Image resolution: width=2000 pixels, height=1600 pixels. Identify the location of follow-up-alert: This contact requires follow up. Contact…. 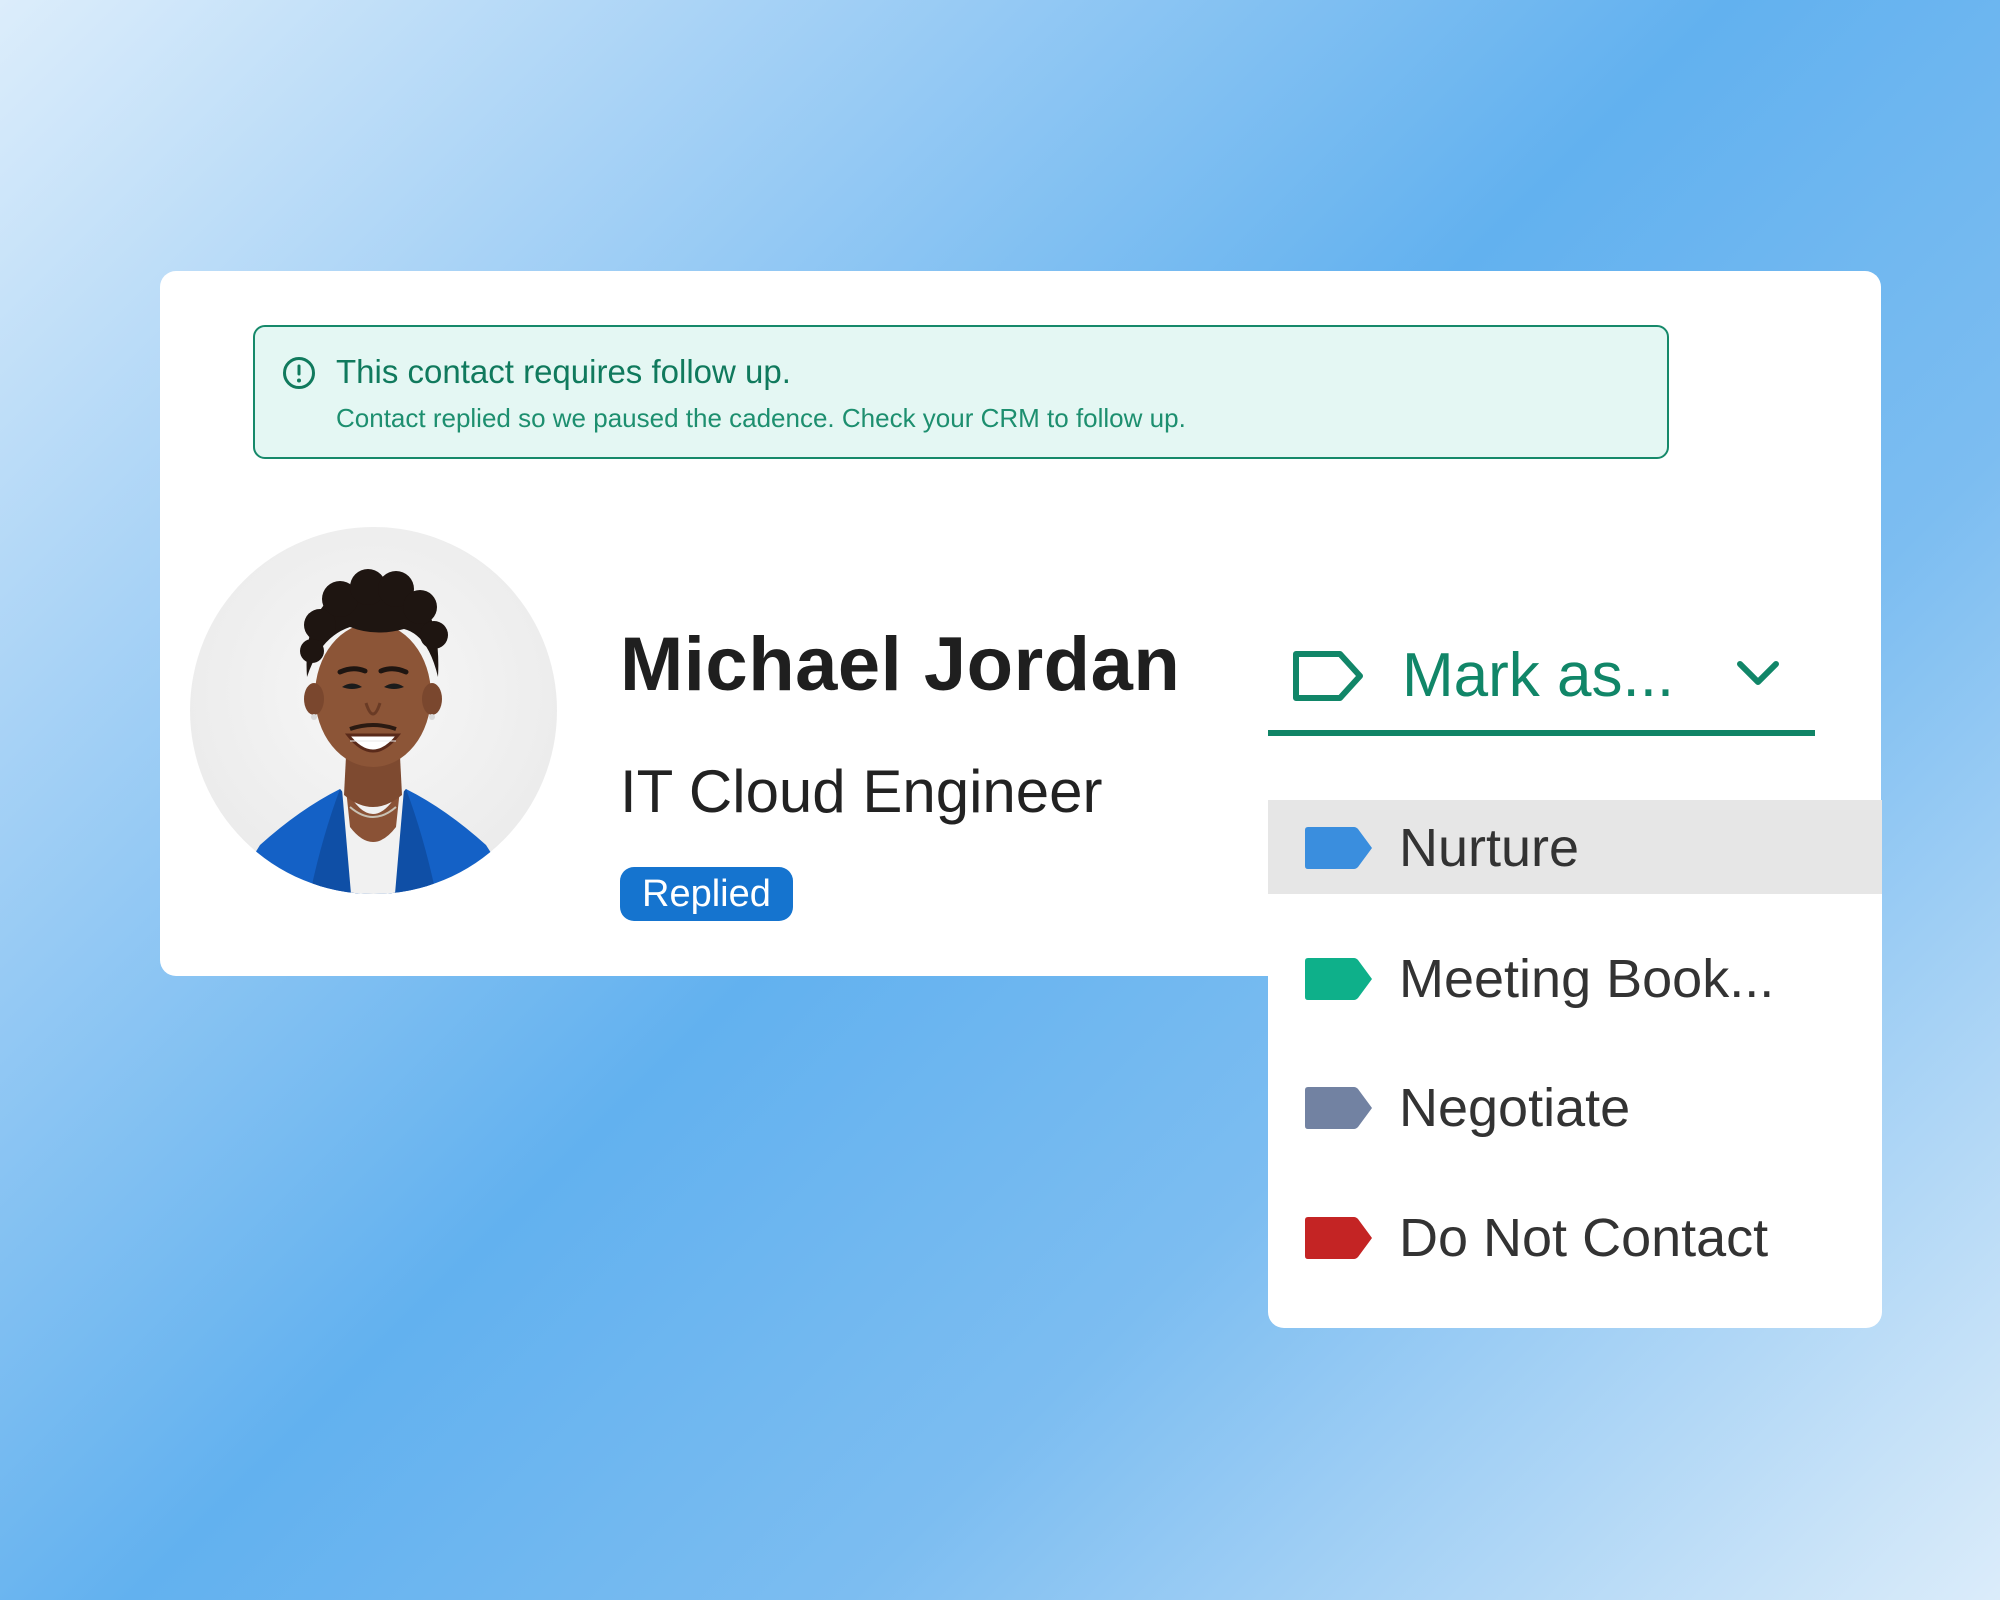
(961, 392).